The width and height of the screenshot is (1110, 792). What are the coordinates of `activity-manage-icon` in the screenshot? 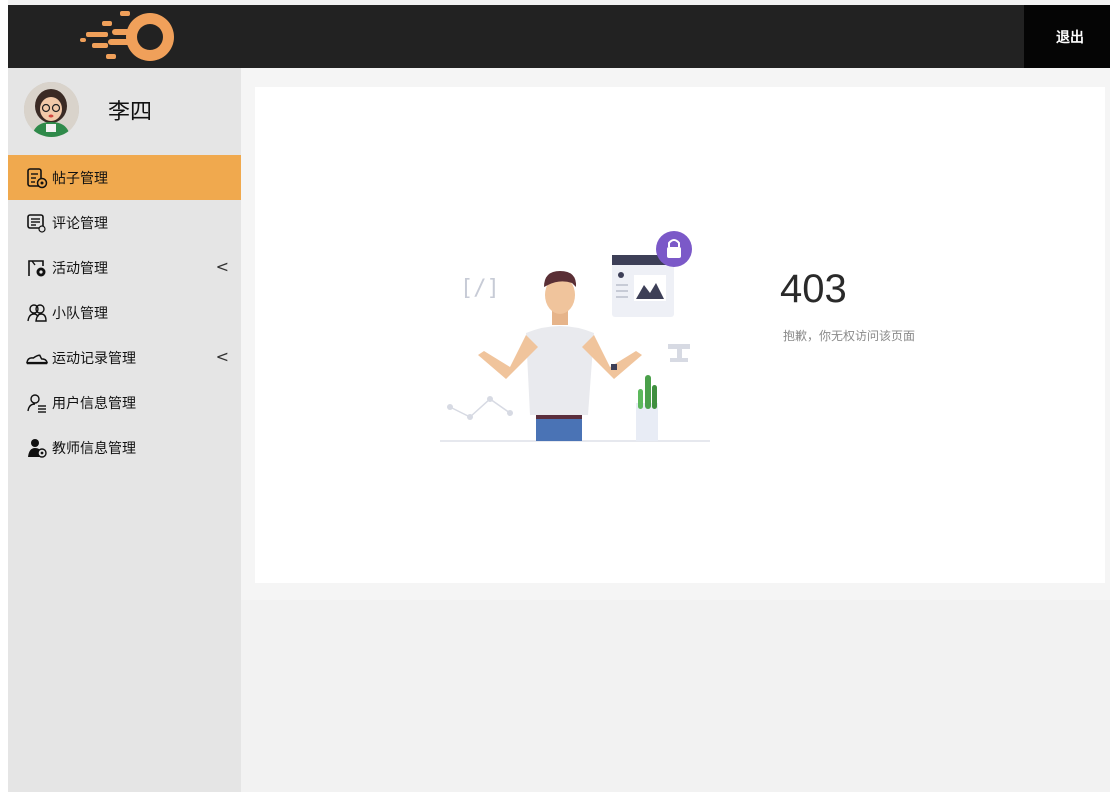 It's located at (37, 268).